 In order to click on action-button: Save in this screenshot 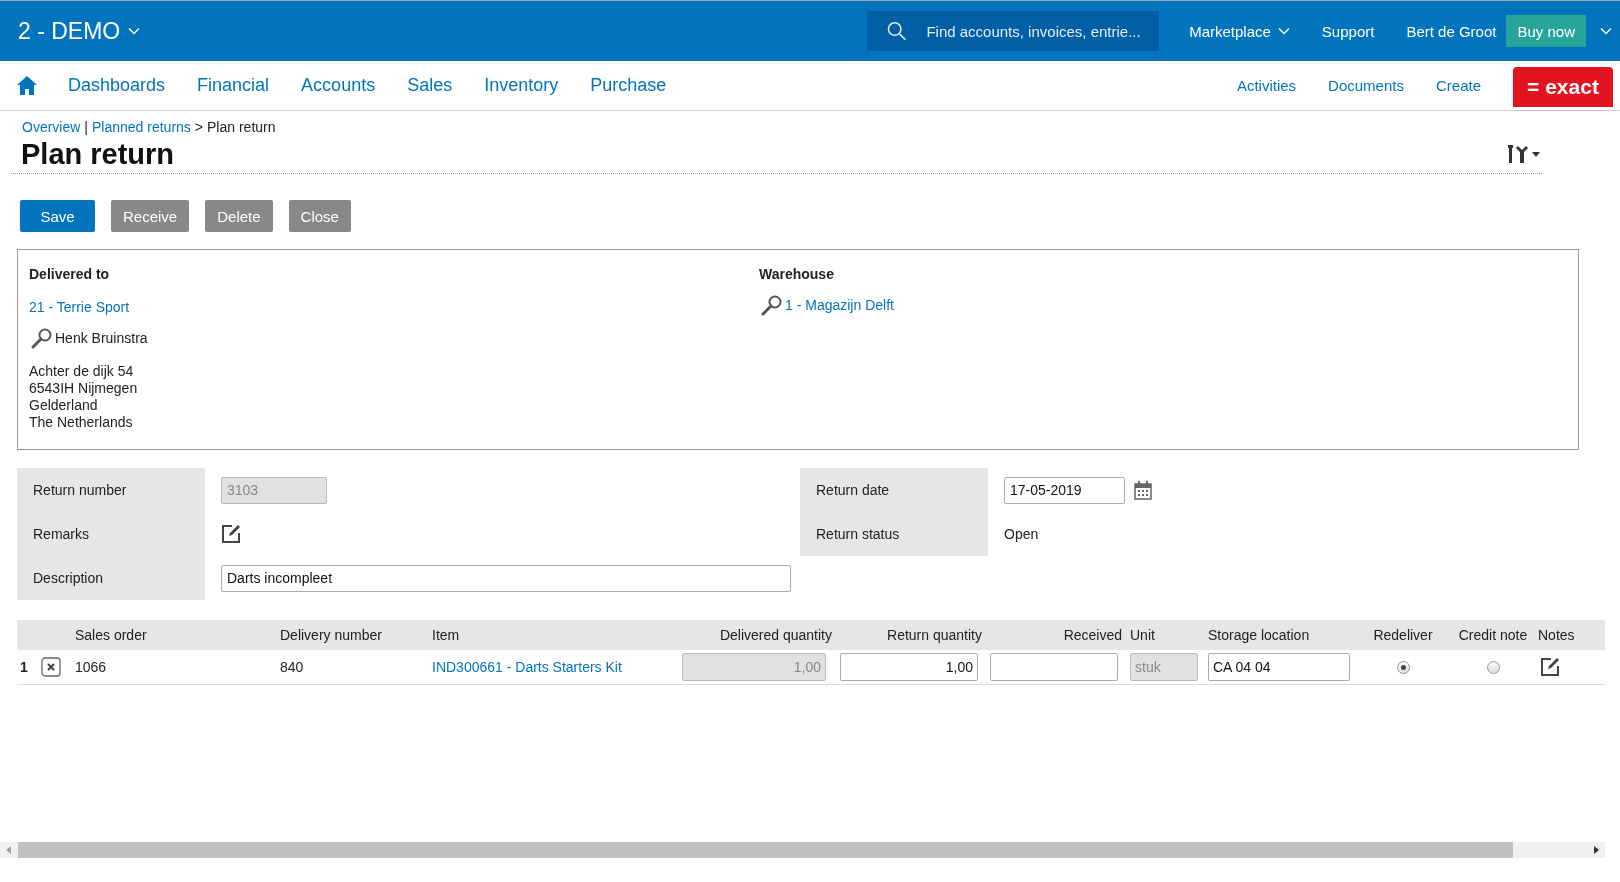, I will do `click(57, 216)`.